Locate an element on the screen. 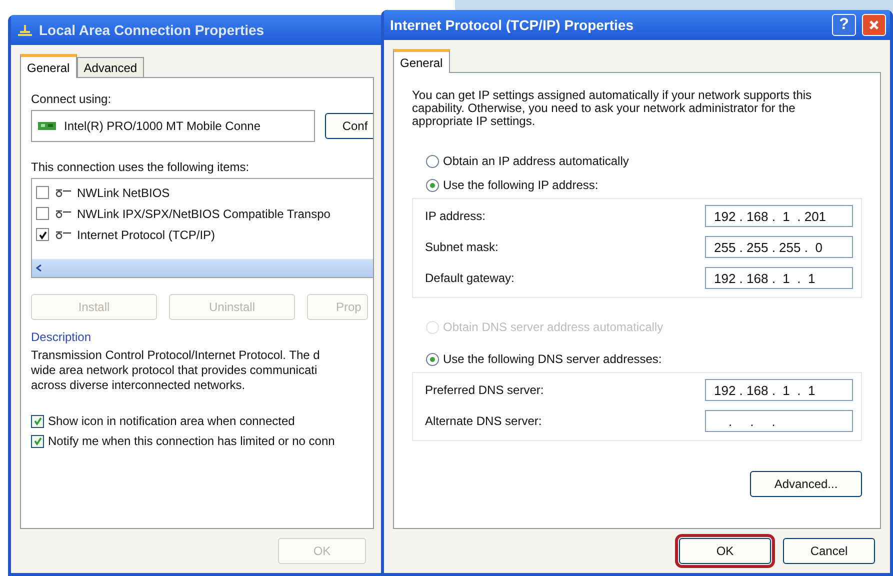 The image size is (893, 576). field-label: Default gateway: is located at coordinates (469, 278).